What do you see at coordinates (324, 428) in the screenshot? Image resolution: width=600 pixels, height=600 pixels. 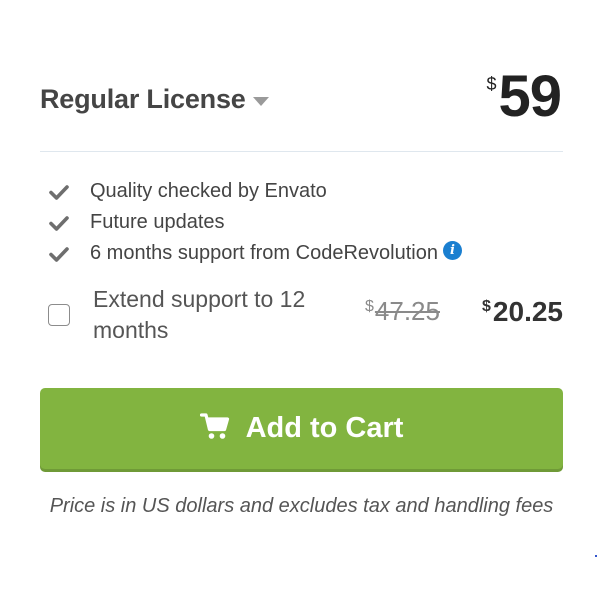 I see `add-to-cart-label: Add to Cart` at bounding box center [324, 428].